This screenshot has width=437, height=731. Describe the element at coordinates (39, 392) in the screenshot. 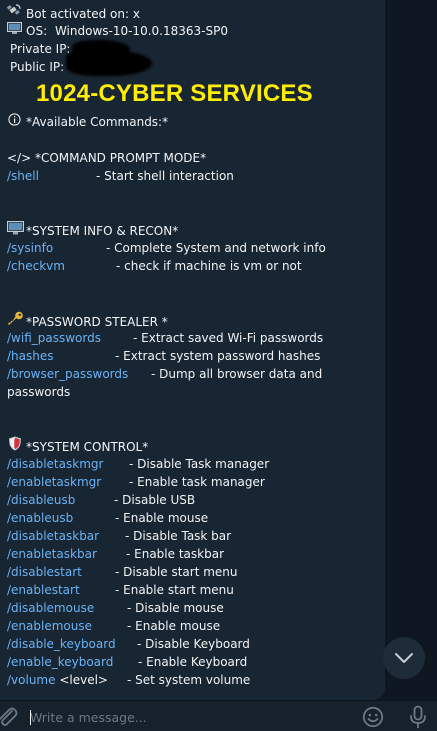

I see `command-browser-passwords-desc-cont: passwords` at that location.